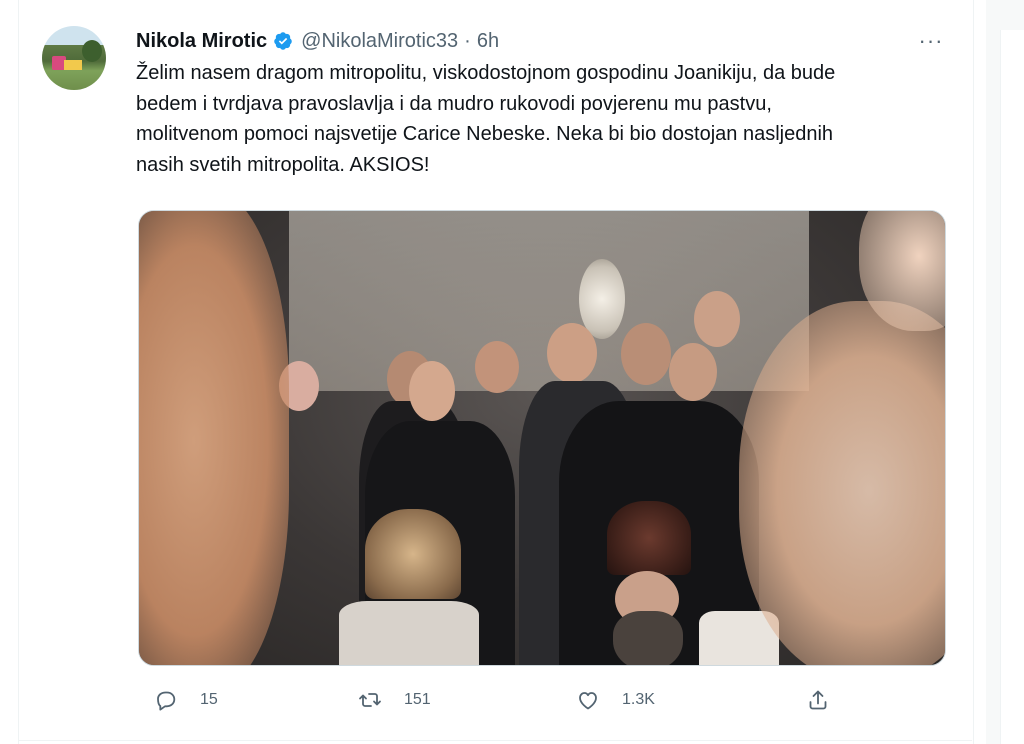 The image size is (1024, 744). What do you see at coordinates (209, 699) in the screenshot?
I see `reply-count: 15` at bounding box center [209, 699].